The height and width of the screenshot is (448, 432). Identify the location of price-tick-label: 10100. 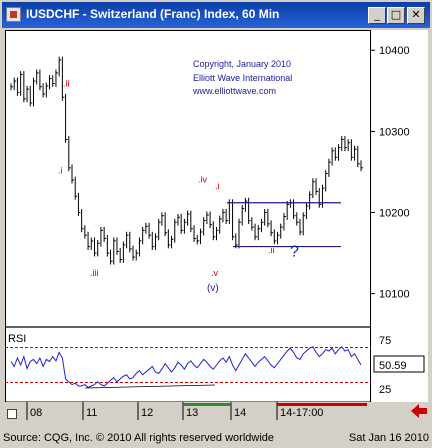
(394, 295).